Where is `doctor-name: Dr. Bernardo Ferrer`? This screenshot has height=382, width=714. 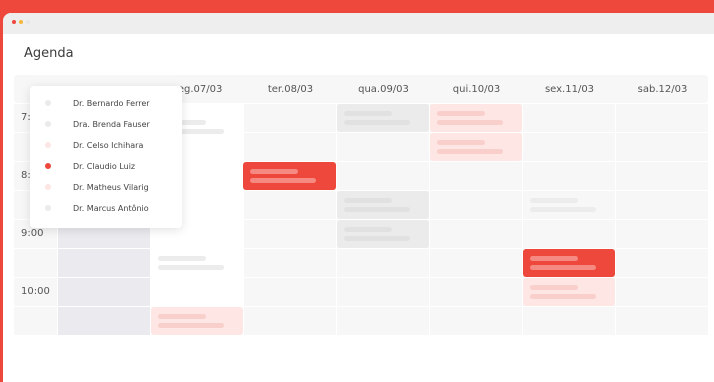
doctor-name: Dr. Bernardo Ferrer is located at coordinates (111, 103).